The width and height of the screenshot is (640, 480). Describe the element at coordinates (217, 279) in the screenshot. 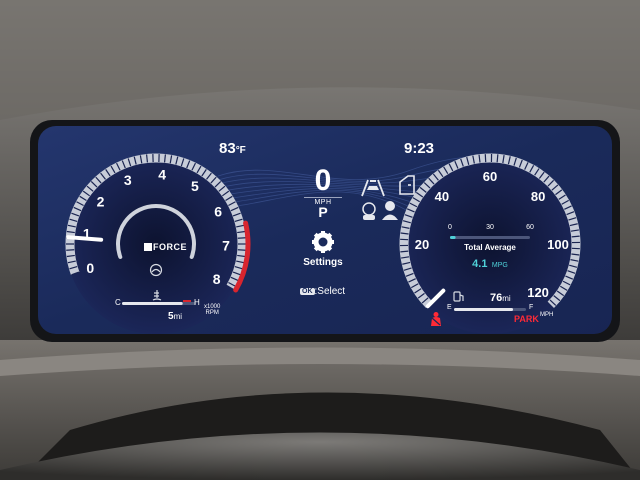

I see `tach-tick-8: 8` at that location.